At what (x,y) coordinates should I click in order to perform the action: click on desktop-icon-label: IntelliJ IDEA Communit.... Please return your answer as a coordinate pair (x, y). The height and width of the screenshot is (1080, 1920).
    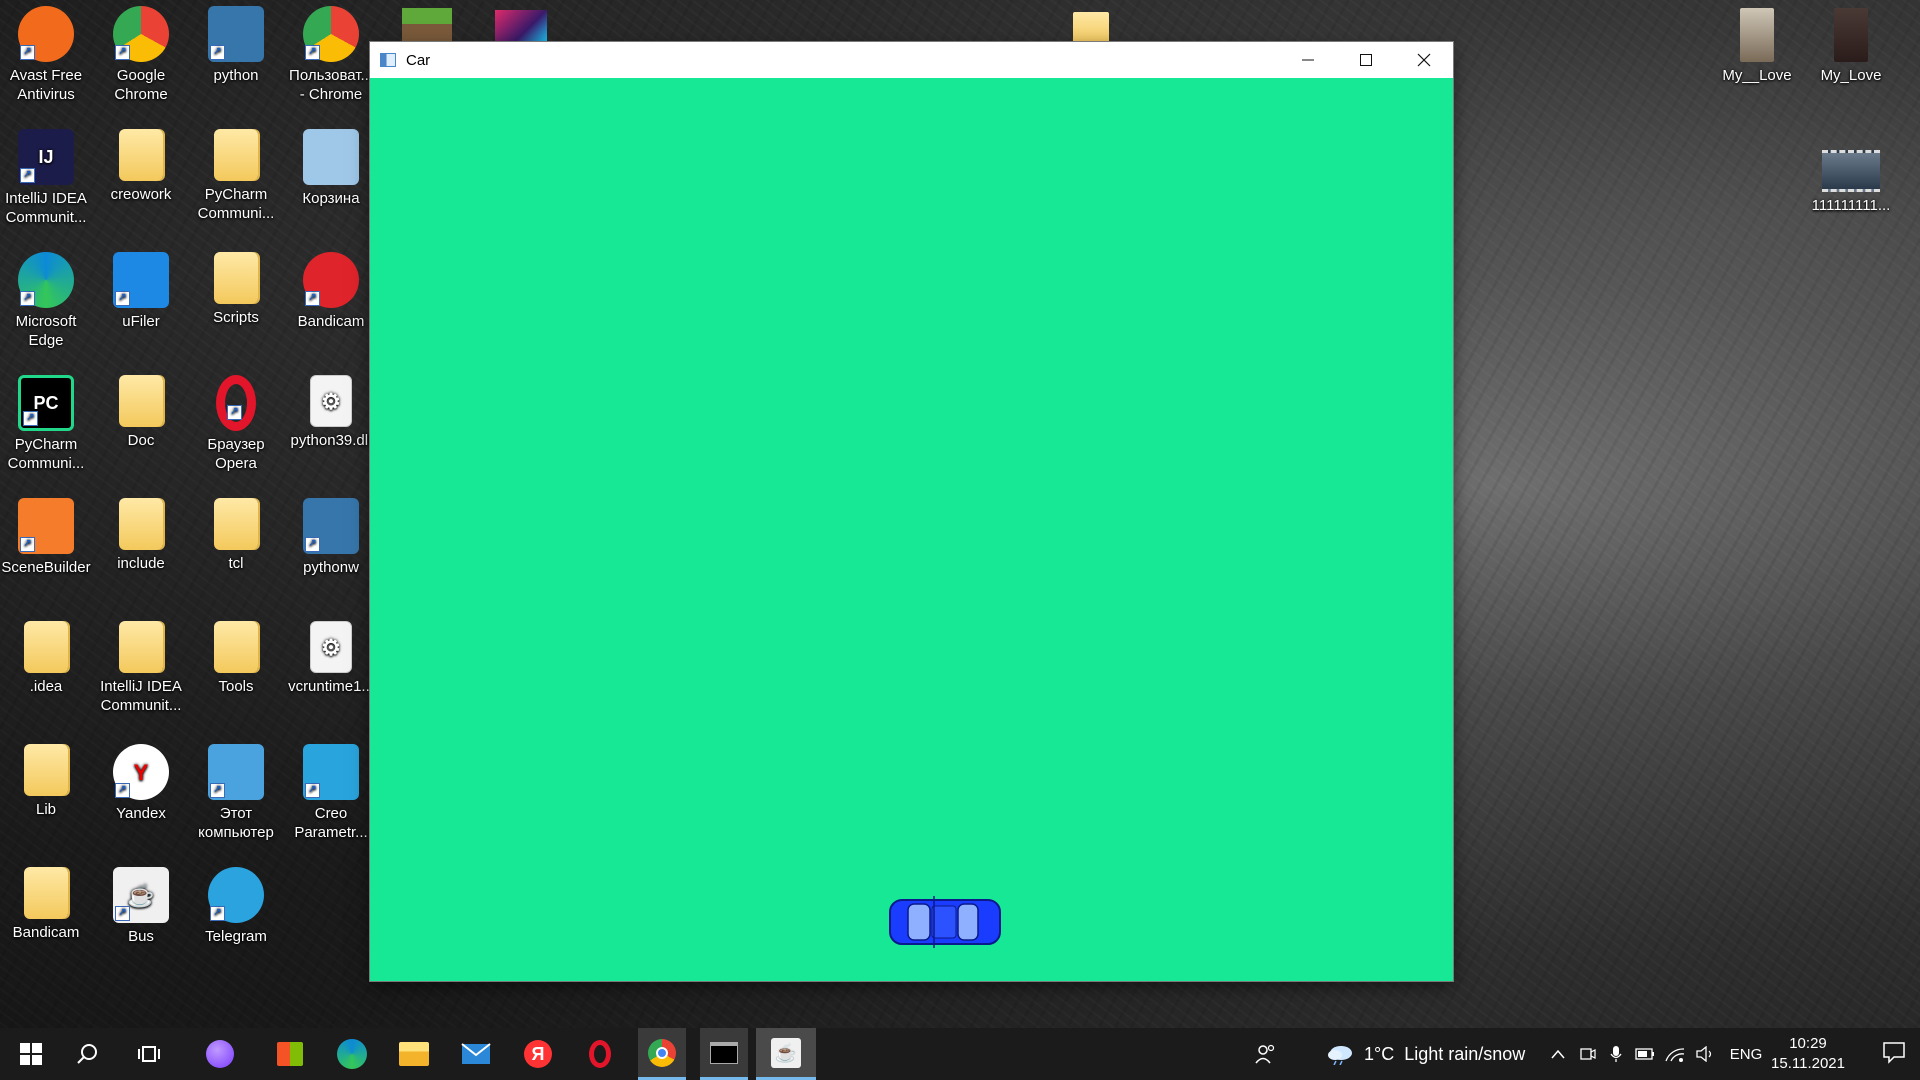
    Looking at the image, I should click on (46, 208).